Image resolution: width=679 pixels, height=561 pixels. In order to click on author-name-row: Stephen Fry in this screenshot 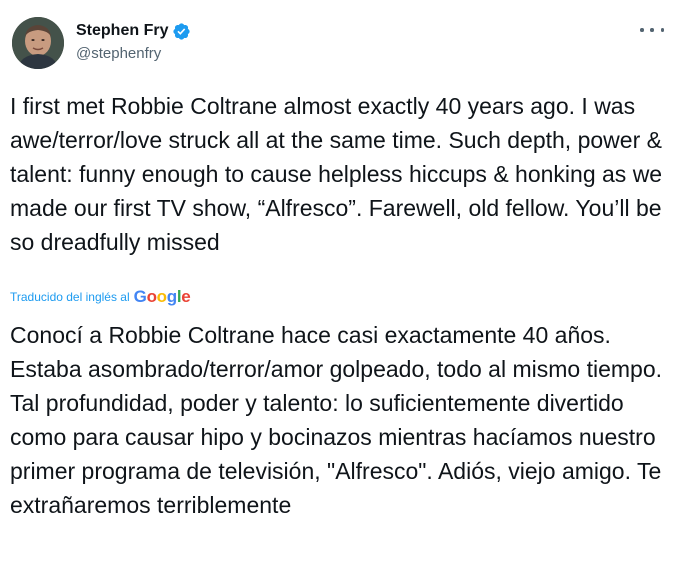, I will do `click(133, 31)`.